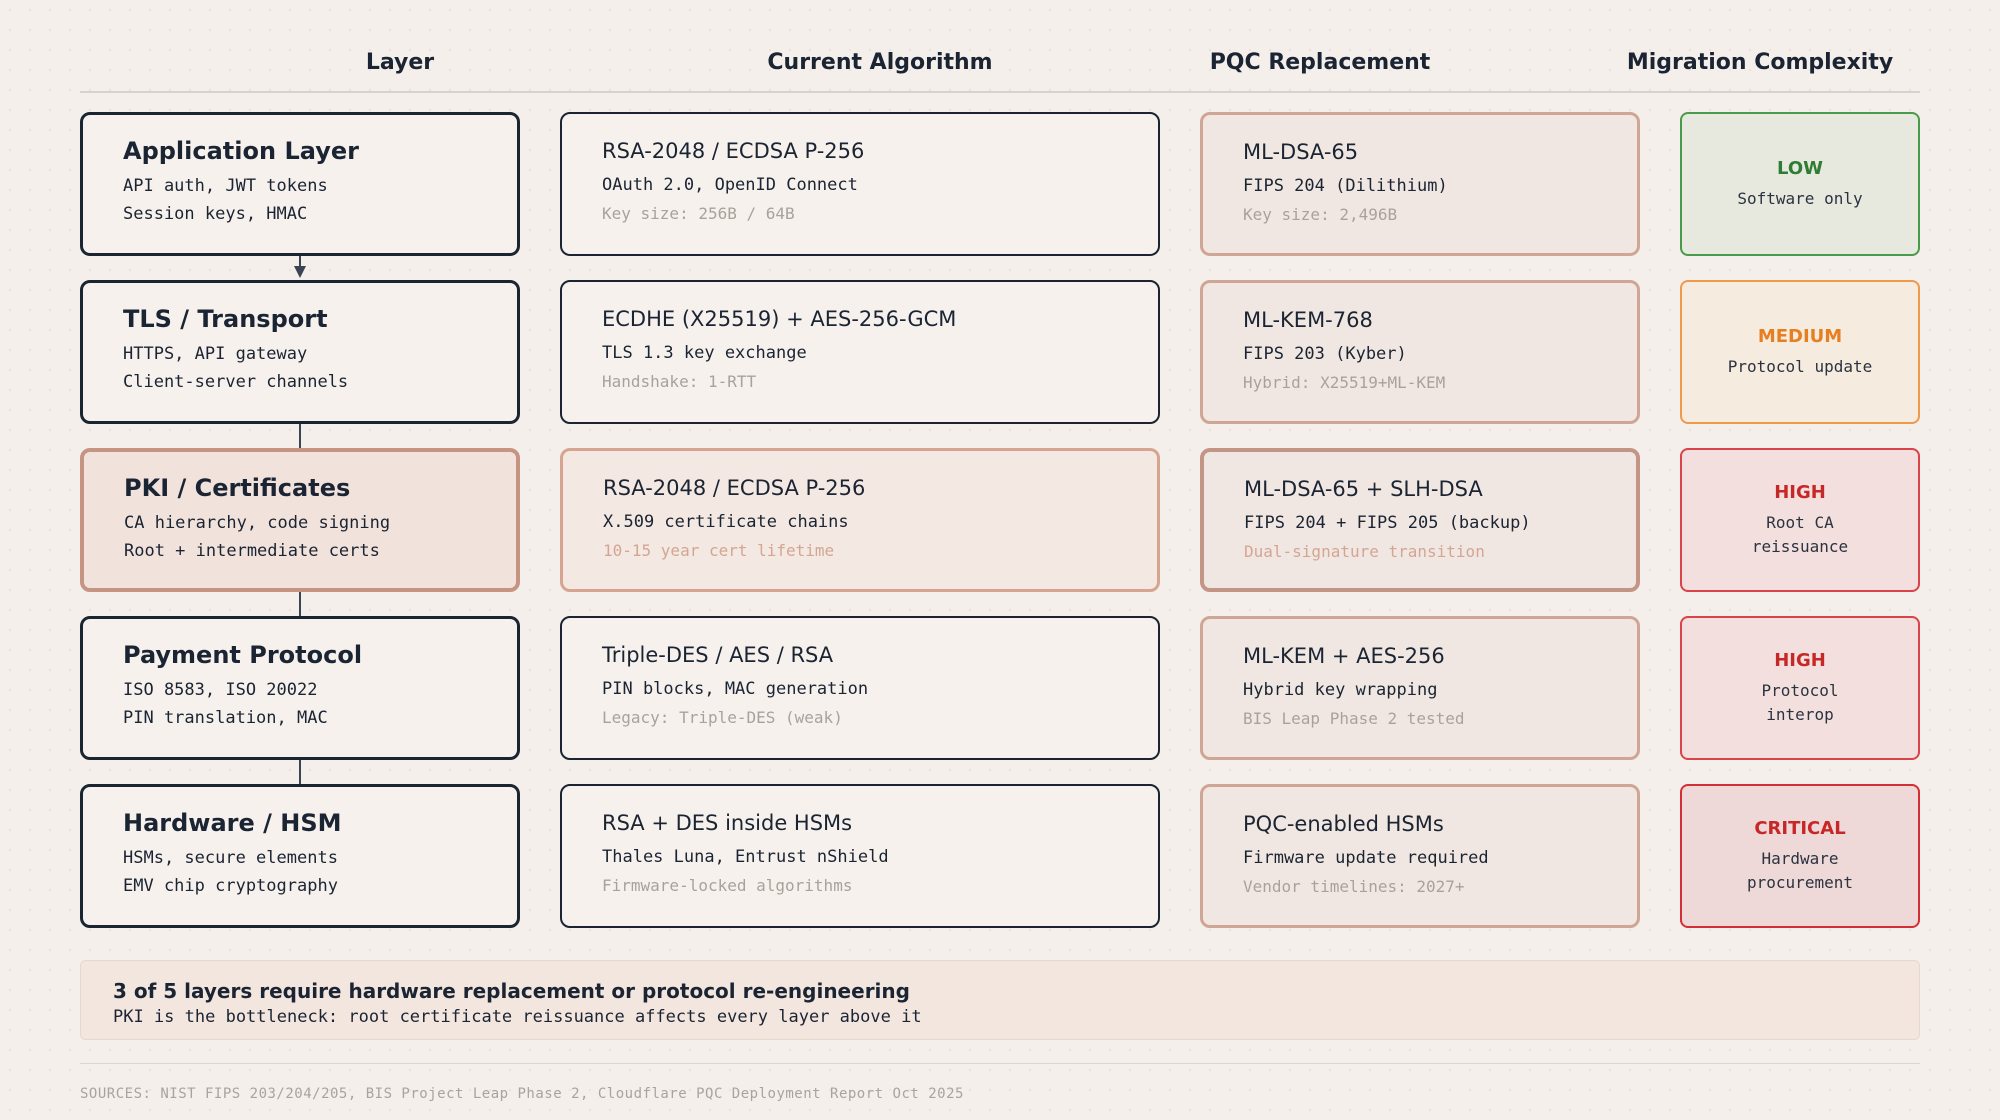 The height and width of the screenshot is (1120, 2000). Describe the element at coordinates (1800, 198) in the screenshot. I see `complexity-desc: Software only` at that location.